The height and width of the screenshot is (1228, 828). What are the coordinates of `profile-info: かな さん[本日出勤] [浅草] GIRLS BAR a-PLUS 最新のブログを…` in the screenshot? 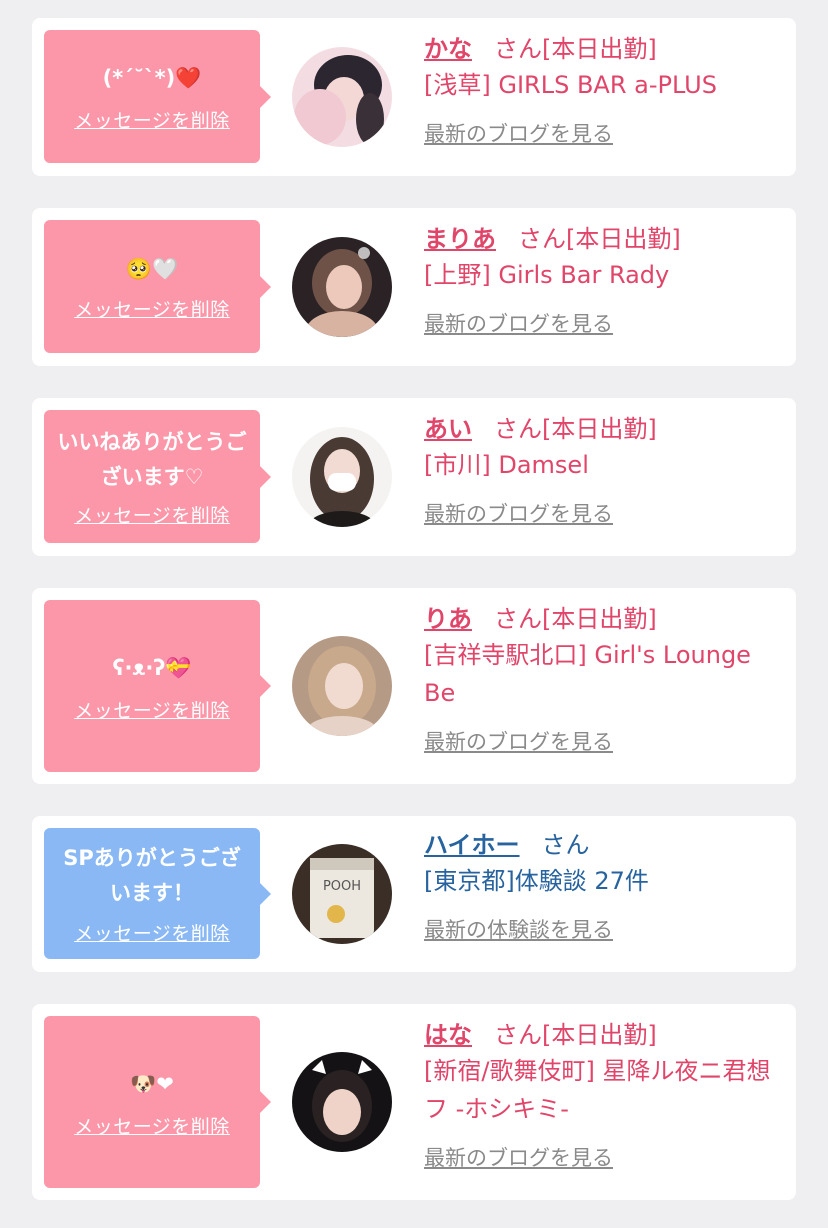 It's located at (601, 90).